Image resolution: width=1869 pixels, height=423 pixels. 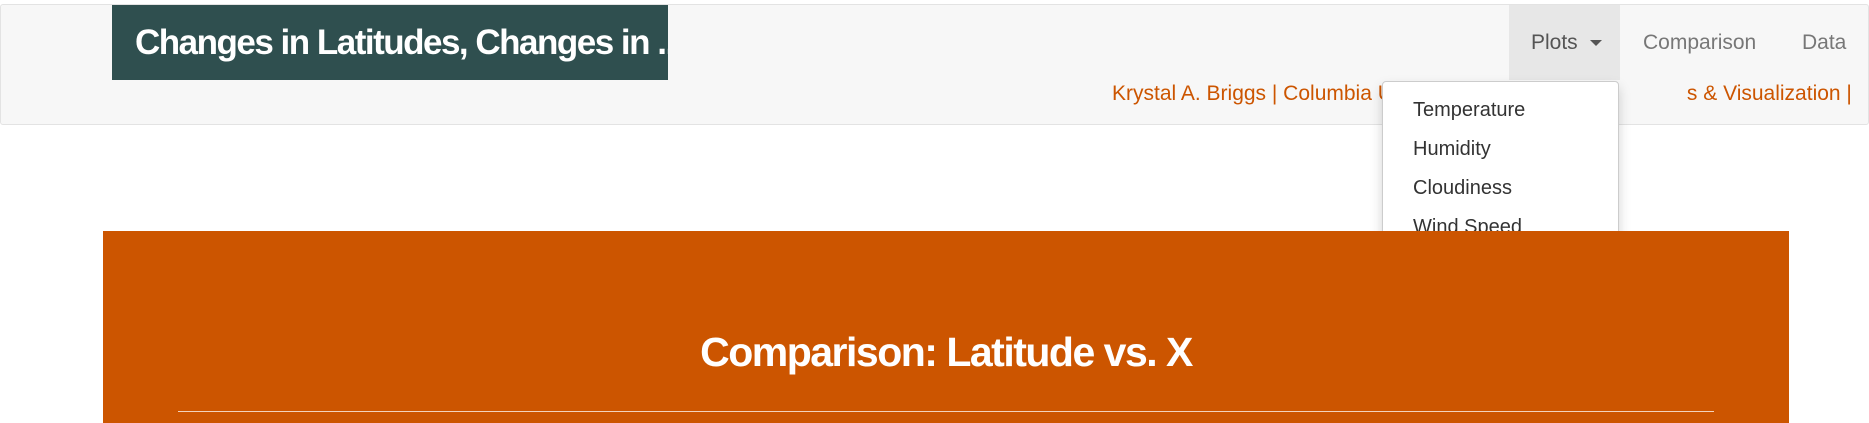 I want to click on nav-plots-dropdown-toggle: Plots, so click(x=1564, y=42).